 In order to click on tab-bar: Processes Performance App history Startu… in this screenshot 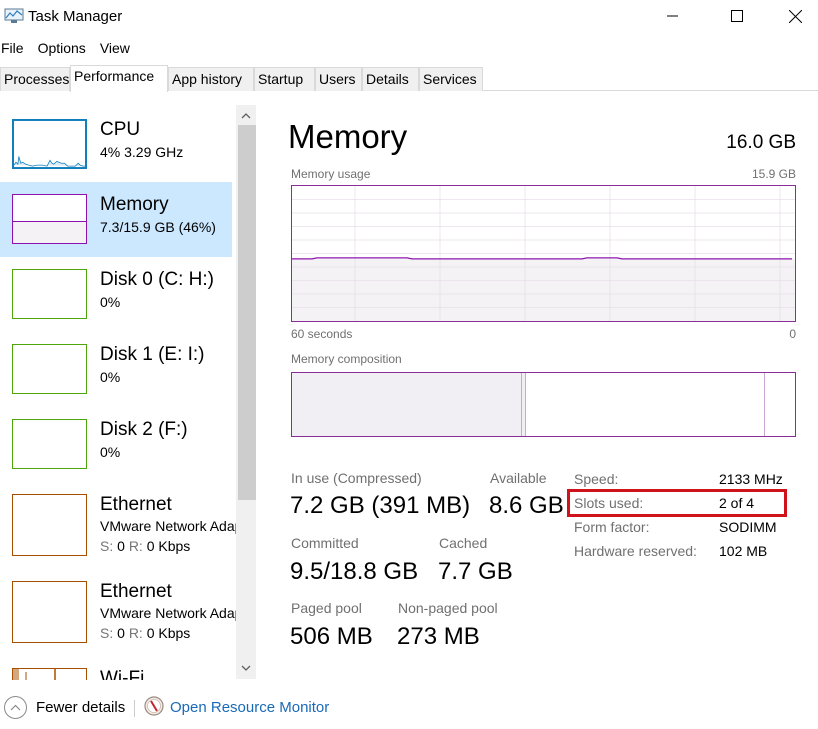, I will do `click(409, 78)`.